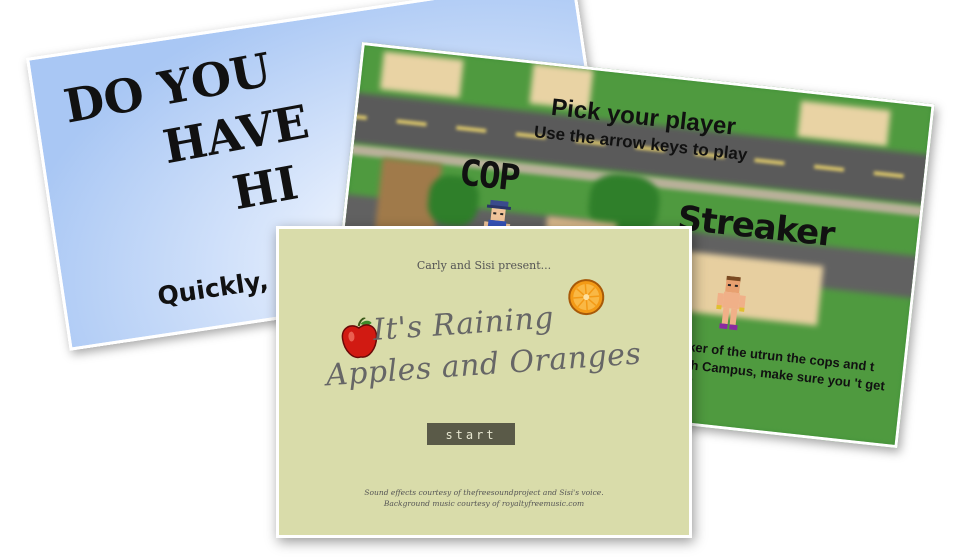  Describe the element at coordinates (731, 304) in the screenshot. I see `streaker-sprite-icon` at that location.